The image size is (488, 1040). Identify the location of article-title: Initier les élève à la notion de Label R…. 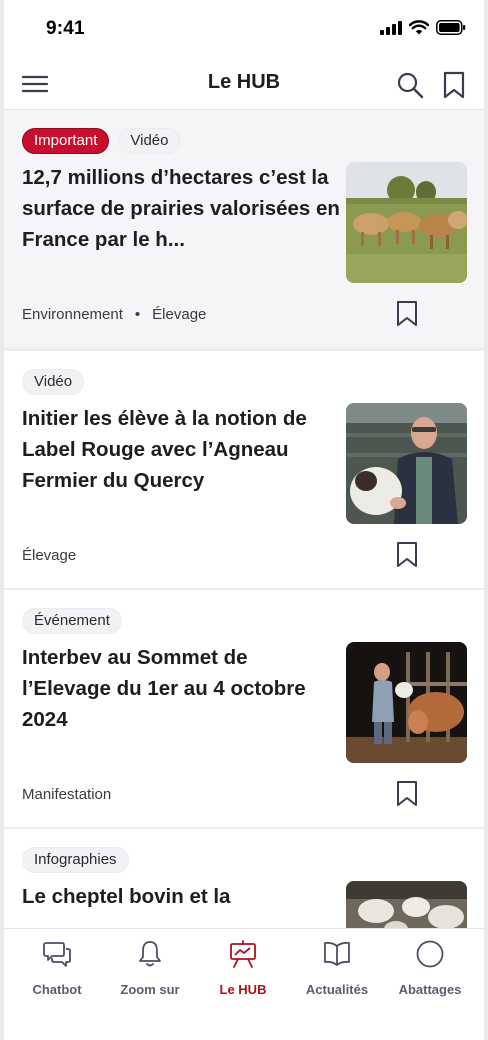
(182, 449).